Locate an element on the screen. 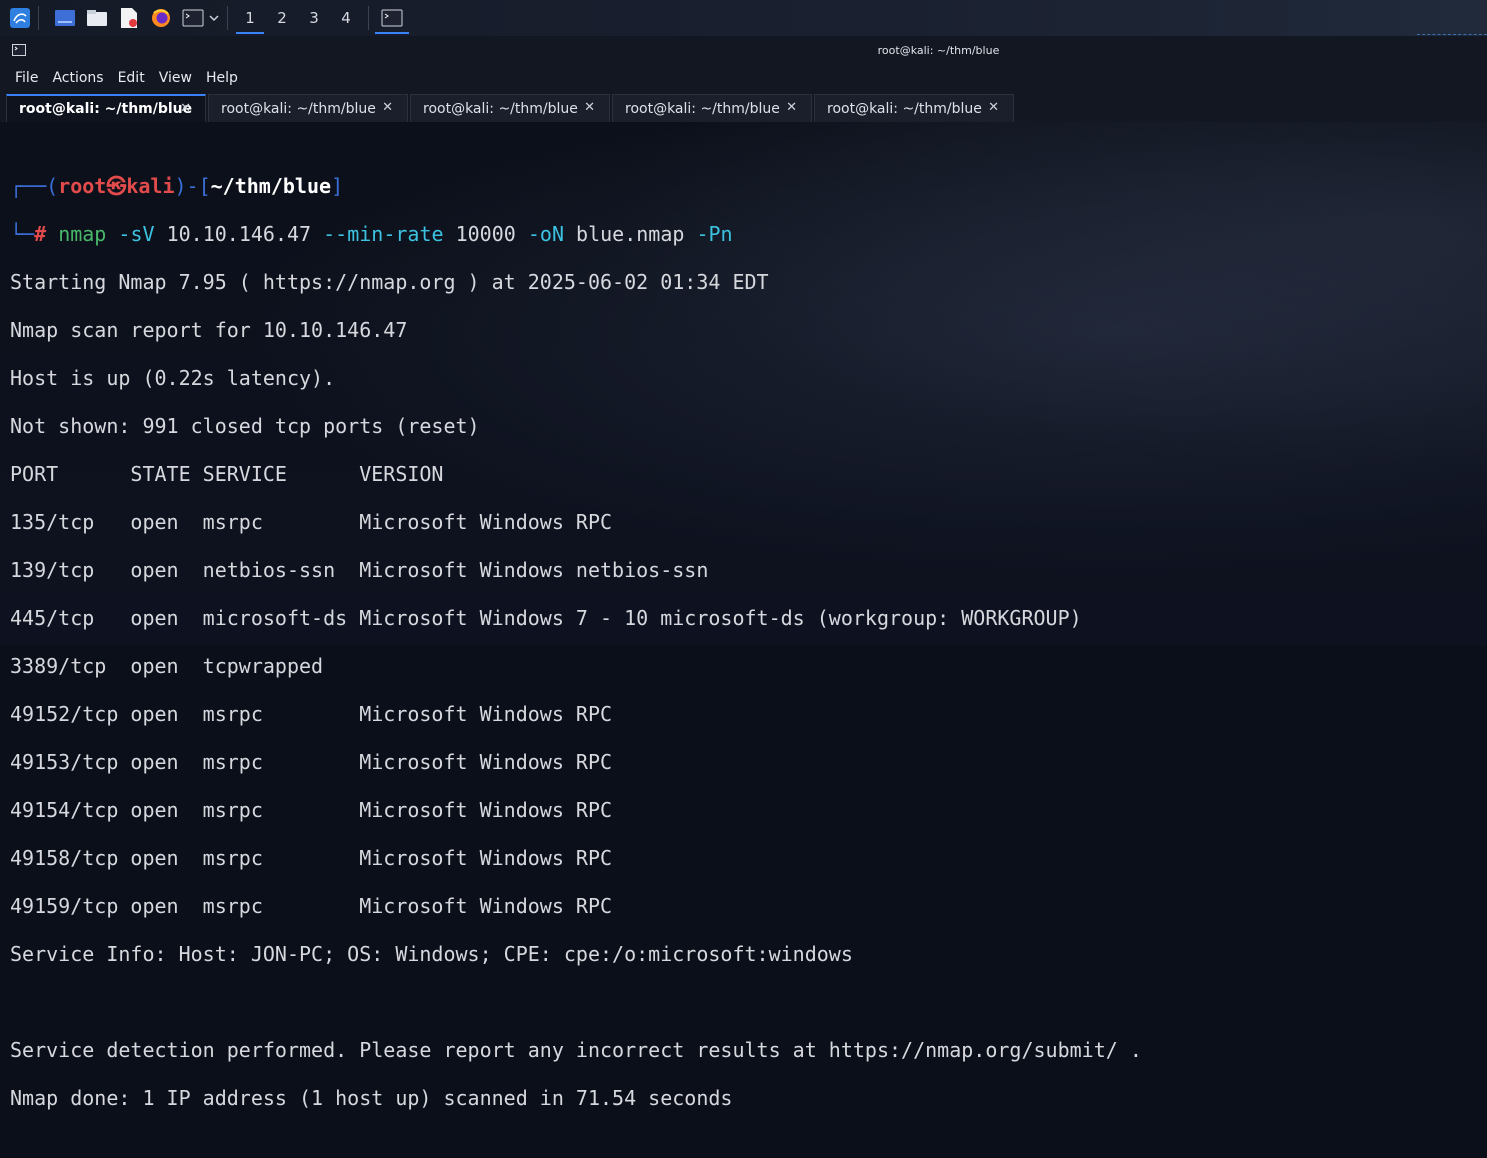 The width and height of the screenshot is (1487, 1158). window-titlebar: root@kali: ~/thm/blue is located at coordinates (743, 50).